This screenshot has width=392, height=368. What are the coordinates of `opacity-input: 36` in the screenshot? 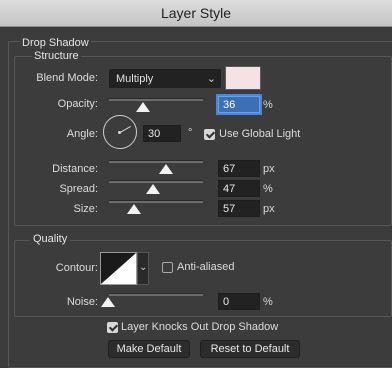 It's located at (239, 104).